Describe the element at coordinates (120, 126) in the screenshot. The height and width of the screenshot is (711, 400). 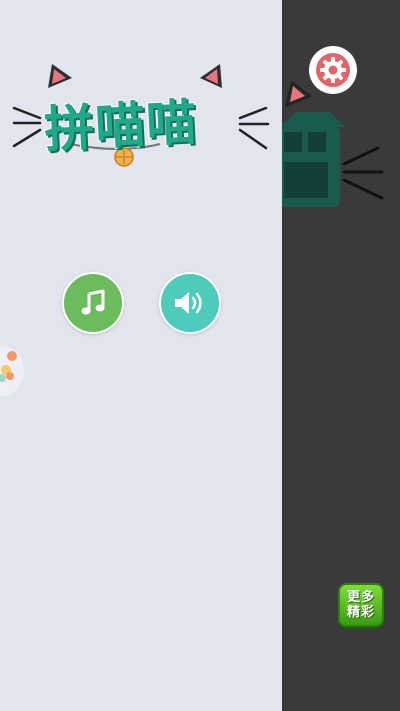
I see `game-title: 拼喵喵` at that location.